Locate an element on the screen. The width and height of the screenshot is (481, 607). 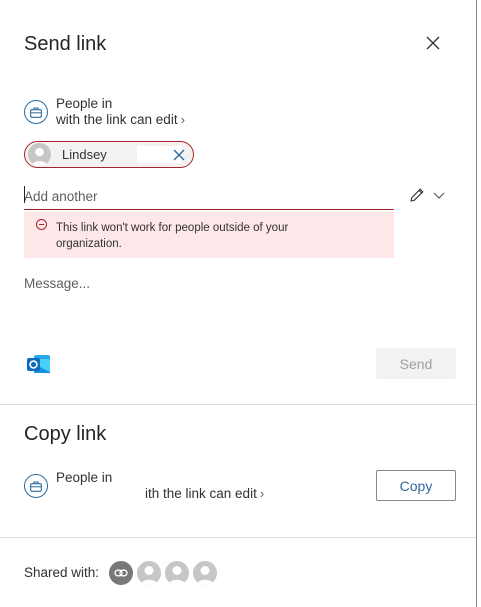
text-caret is located at coordinates (24, 194).